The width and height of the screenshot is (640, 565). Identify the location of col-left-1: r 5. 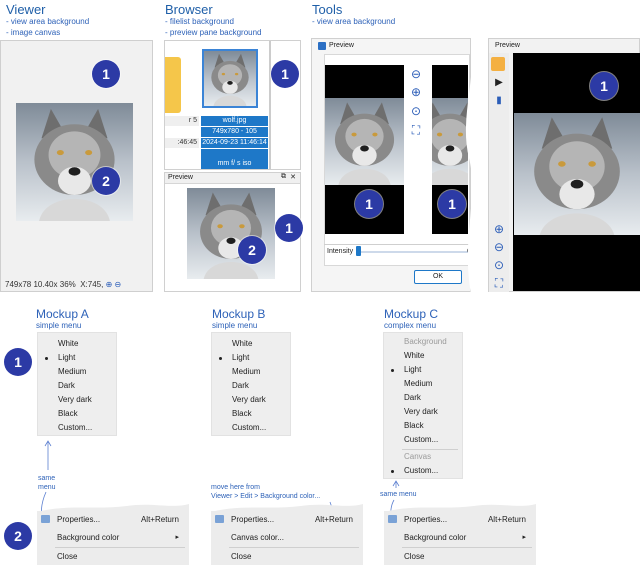
(182, 121).